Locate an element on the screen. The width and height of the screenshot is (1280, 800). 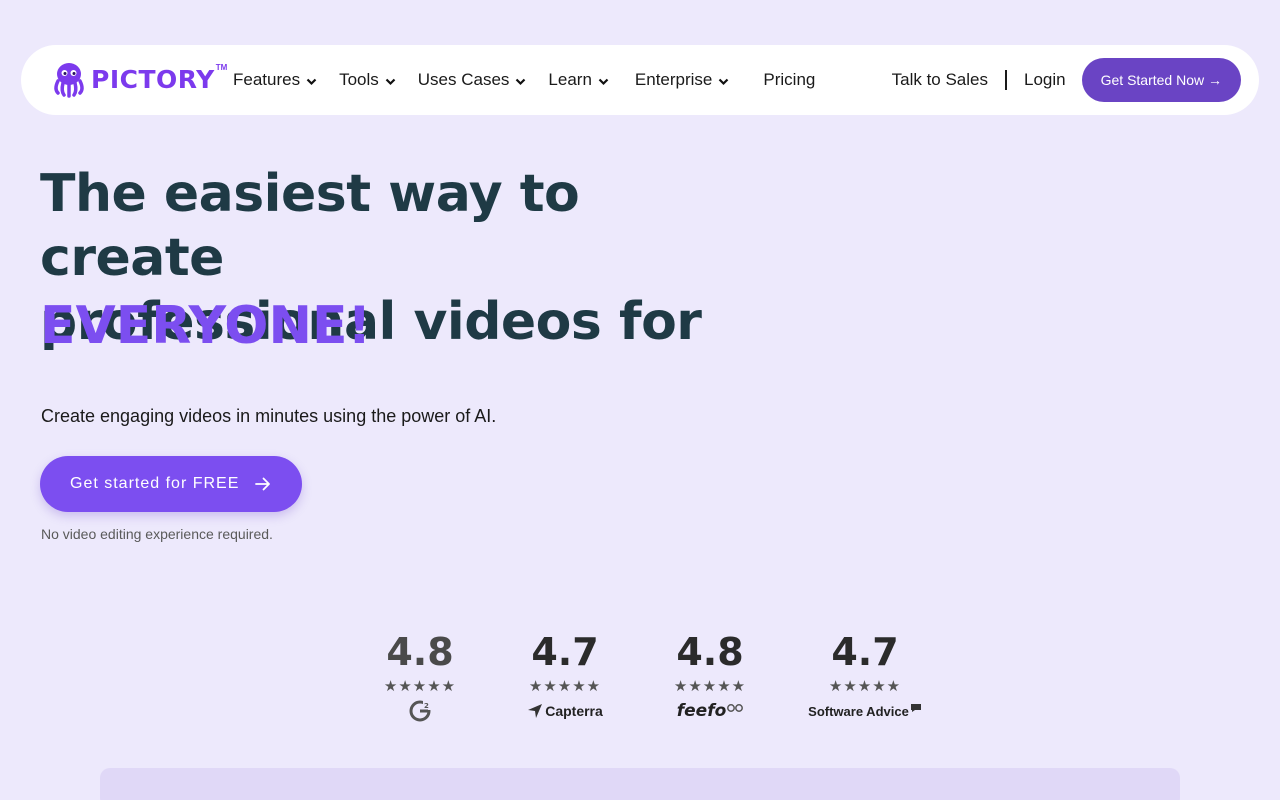
nav-actions: Talk to Sales Login Get Started Now → is located at coordinates (1066, 80).